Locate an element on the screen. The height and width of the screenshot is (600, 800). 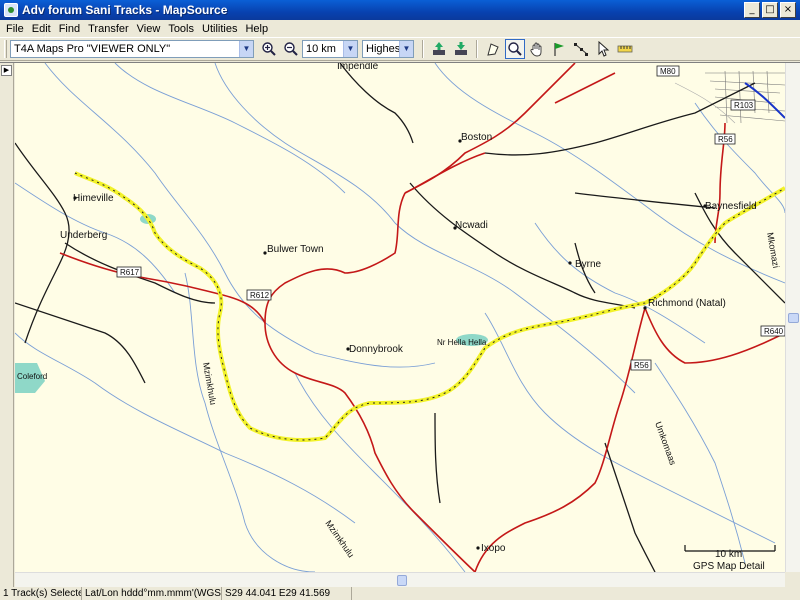
zoom-tool-icon is located at coordinates (515, 49).